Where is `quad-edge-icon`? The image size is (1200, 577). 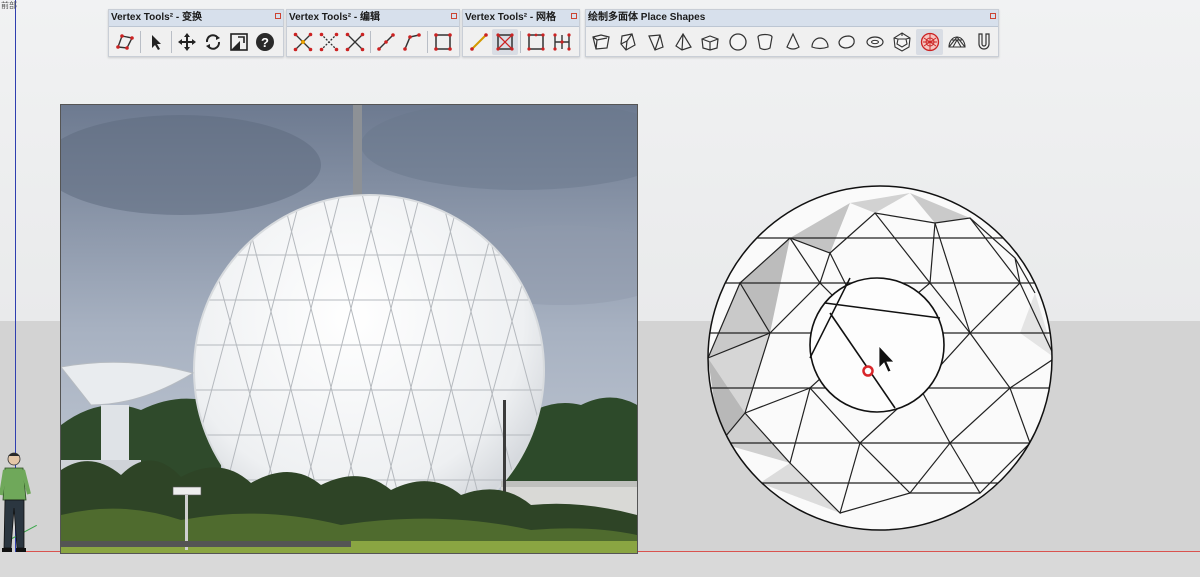 quad-edge-icon is located at coordinates (443, 42).